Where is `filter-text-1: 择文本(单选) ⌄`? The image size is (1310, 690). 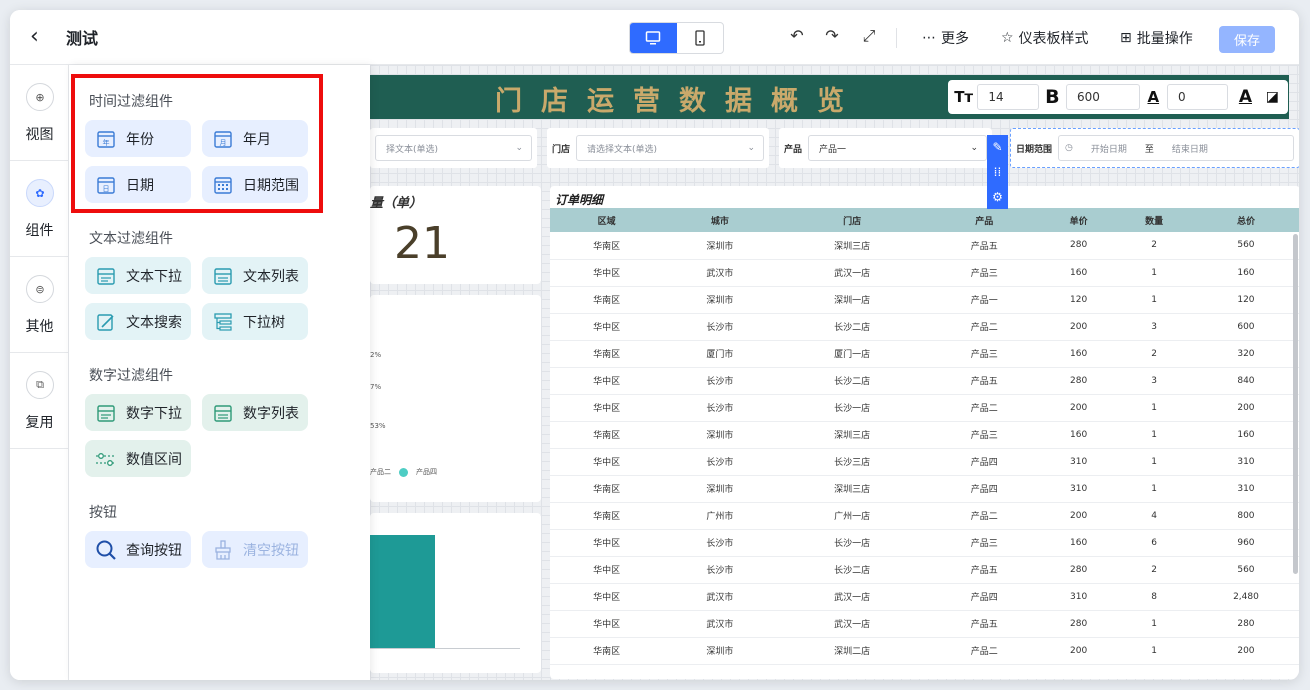
filter-text-1: 择文本(单选) ⌄ is located at coordinates (453, 148).